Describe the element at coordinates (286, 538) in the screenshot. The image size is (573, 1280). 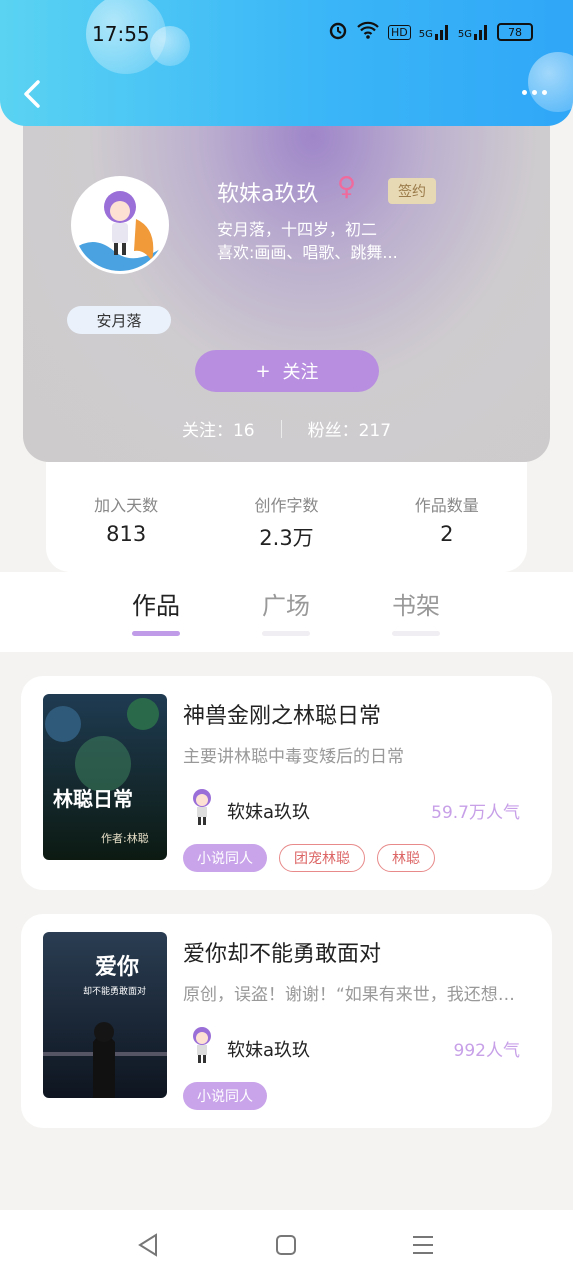
I see `stat-value: 2.3万` at that location.